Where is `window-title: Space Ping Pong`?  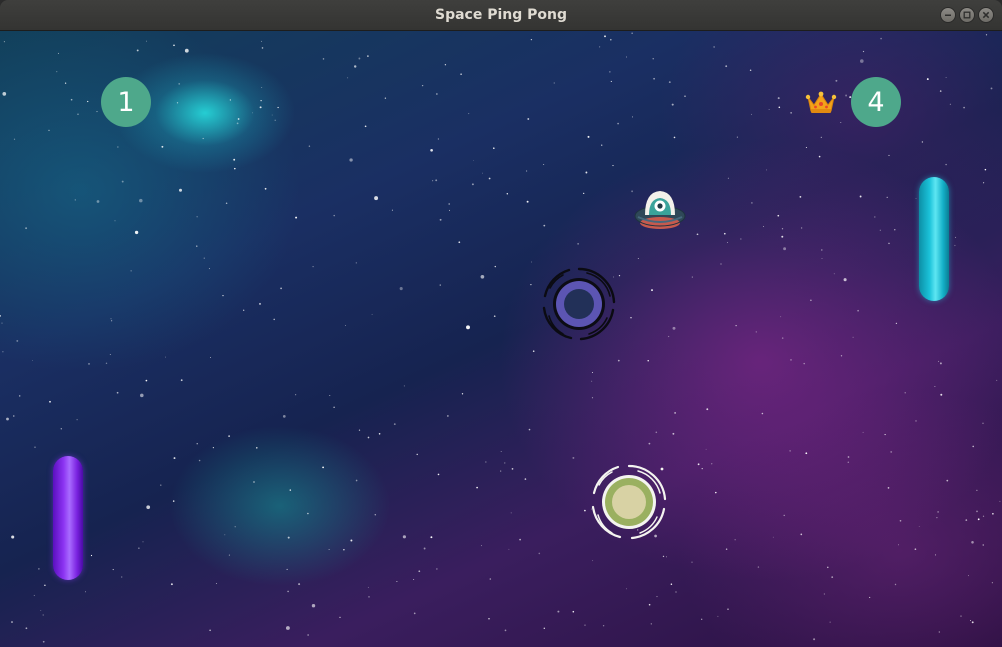
window-title: Space Ping Pong is located at coordinates (500, 15).